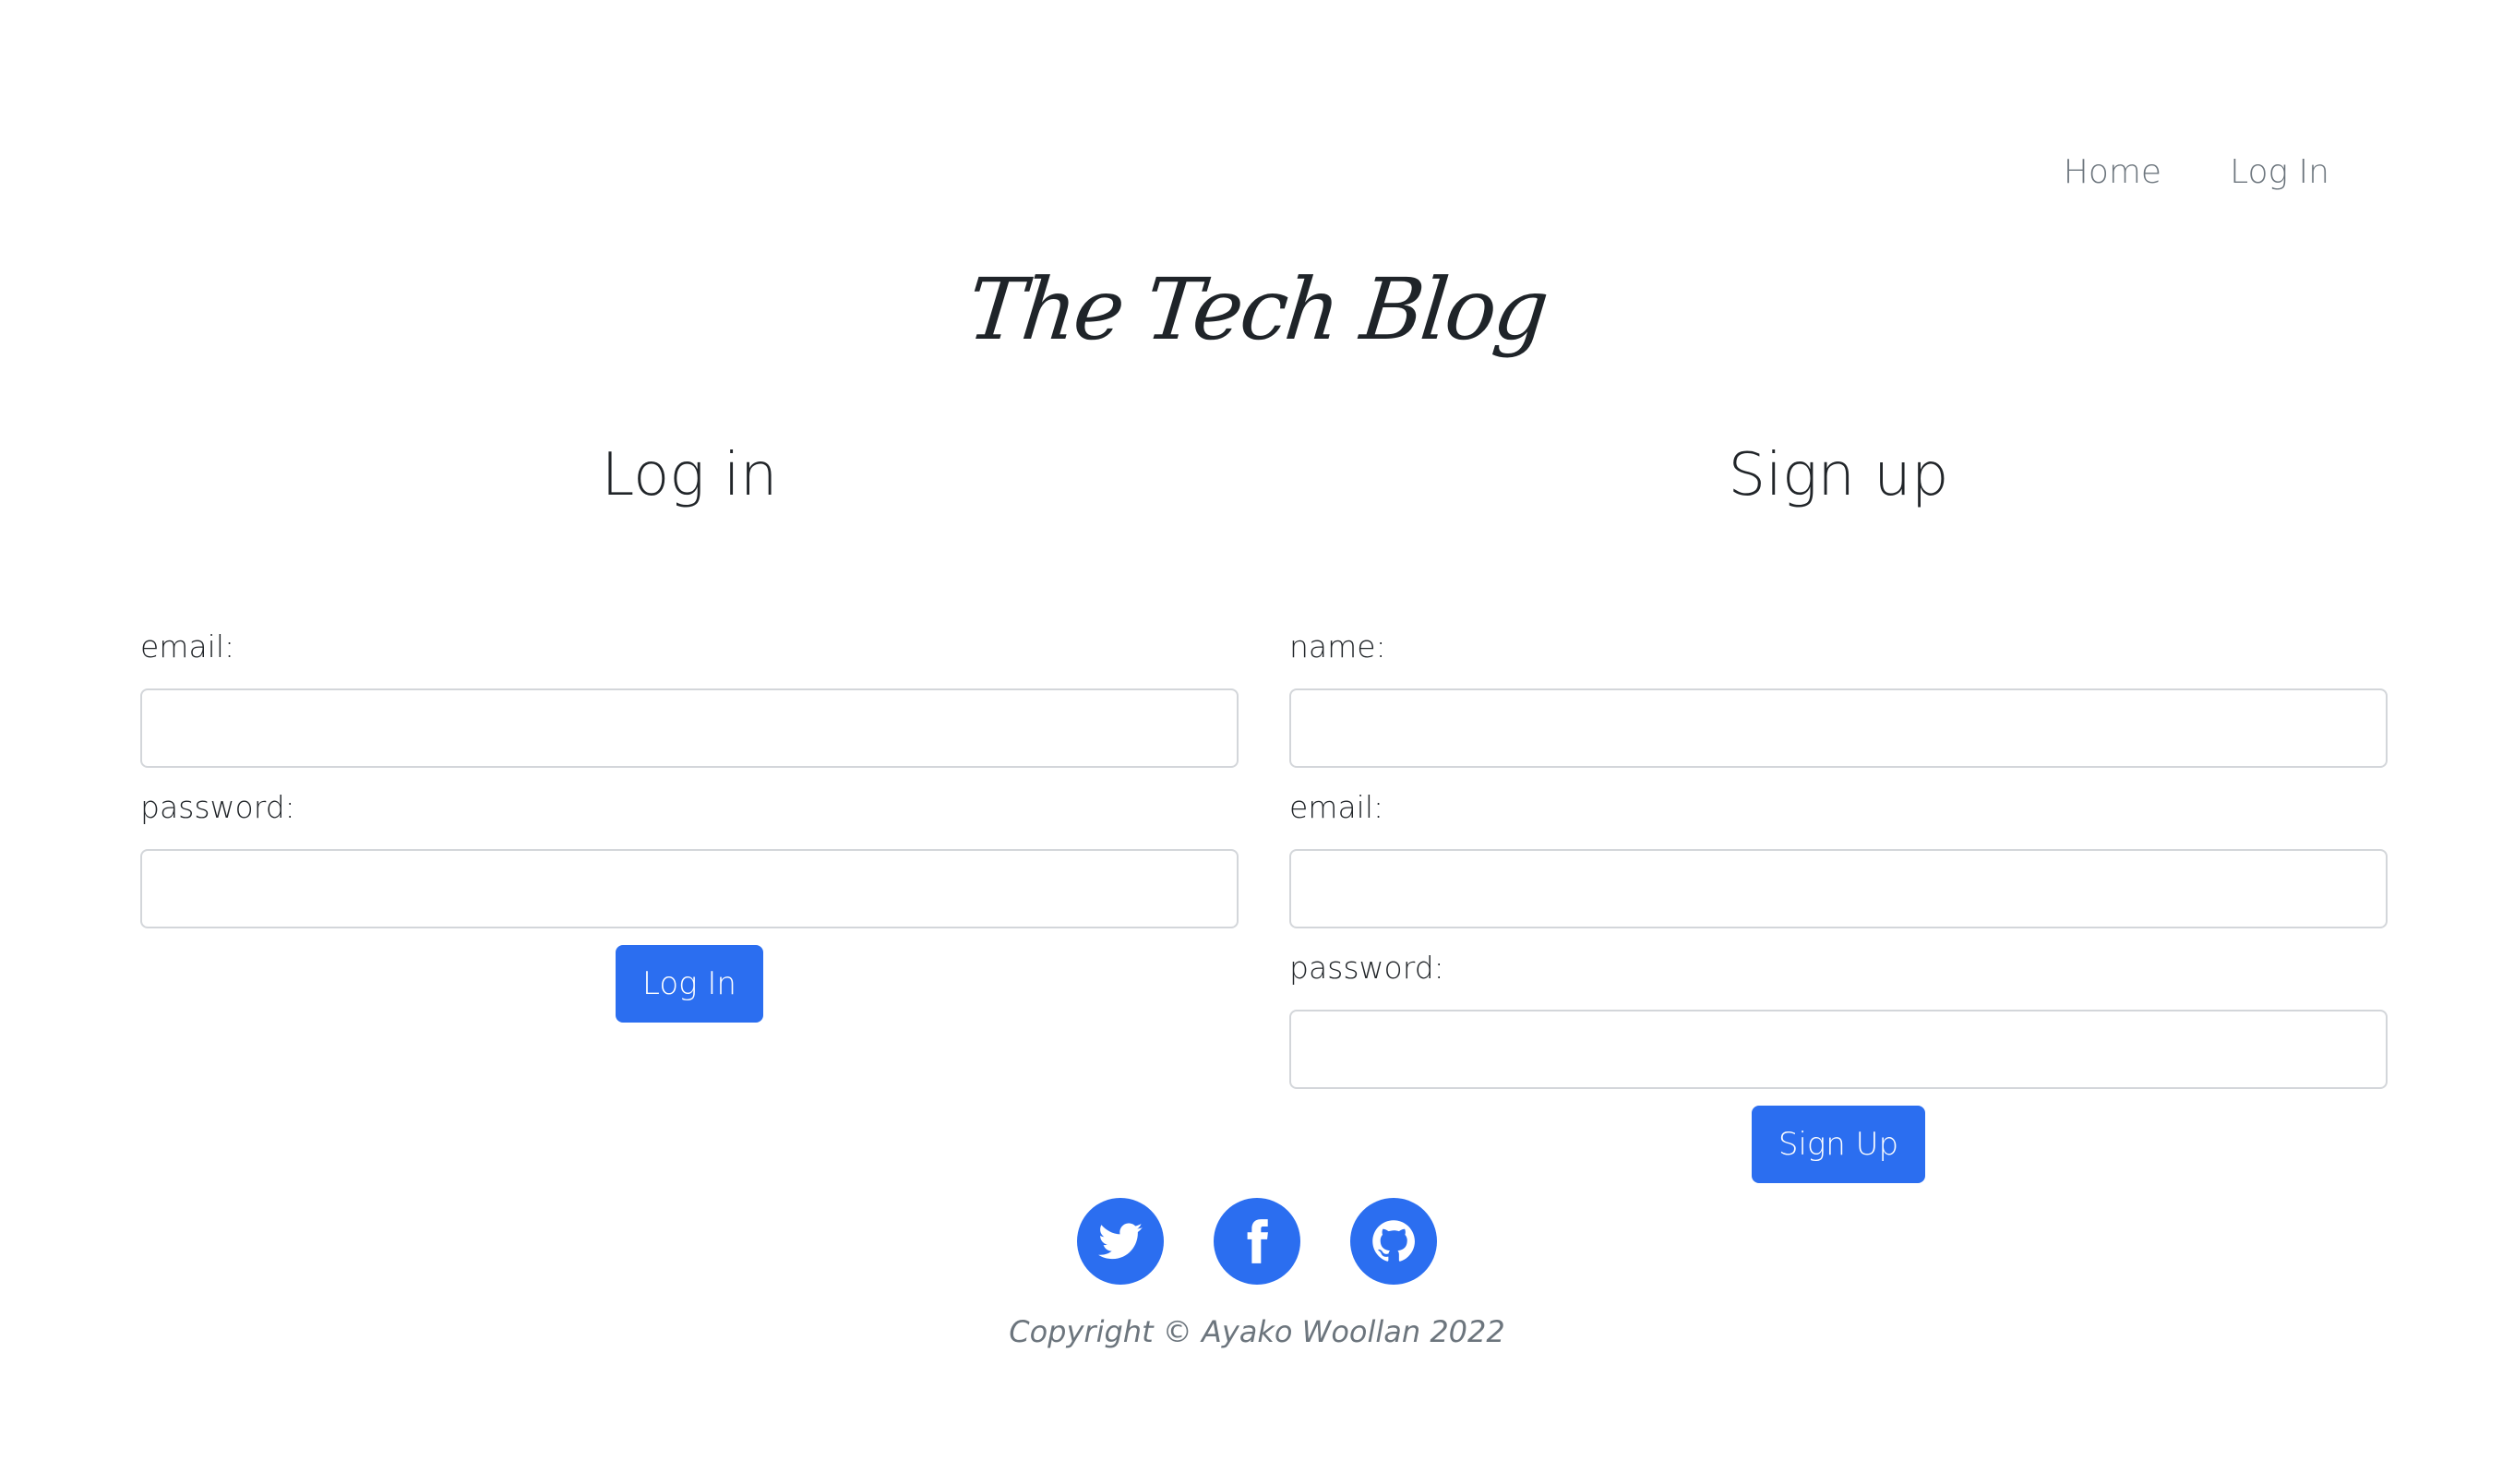 The width and height of the screenshot is (2514, 1484). What do you see at coordinates (1257, 309) in the screenshot?
I see `site-logo: The Tech Blog` at bounding box center [1257, 309].